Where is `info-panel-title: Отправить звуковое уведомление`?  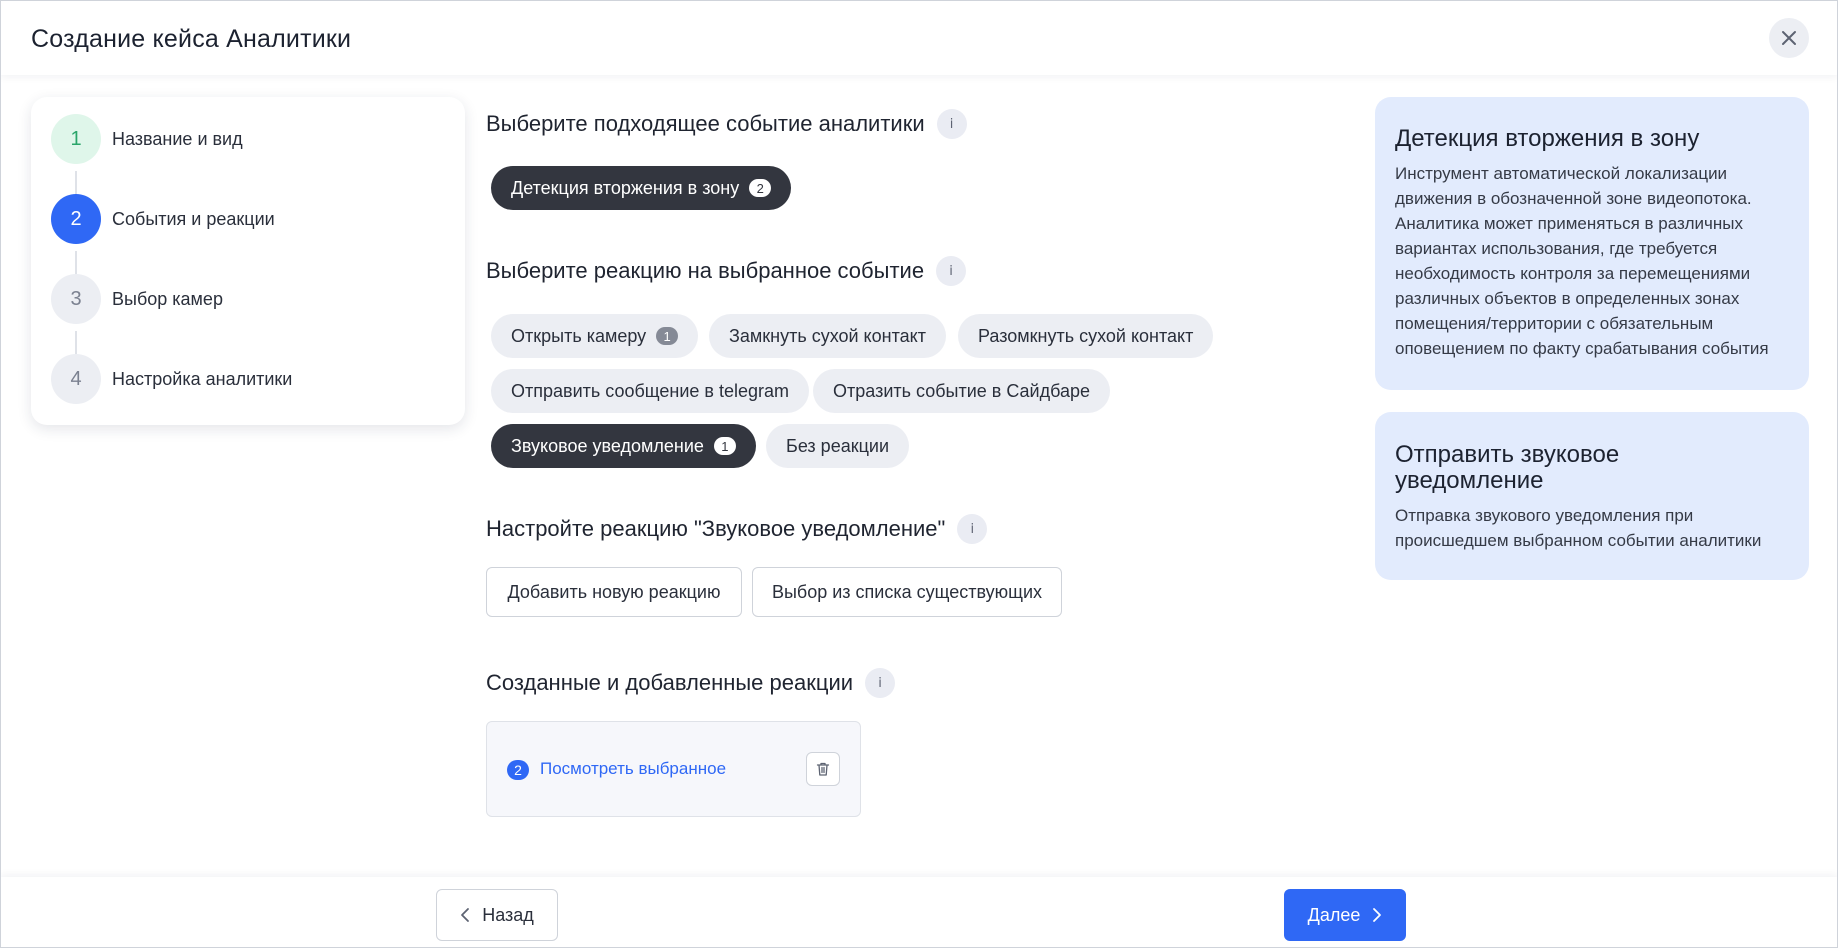
info-panel-title: Отправить звуковое уведомление is located at coordinates (1592, 468).